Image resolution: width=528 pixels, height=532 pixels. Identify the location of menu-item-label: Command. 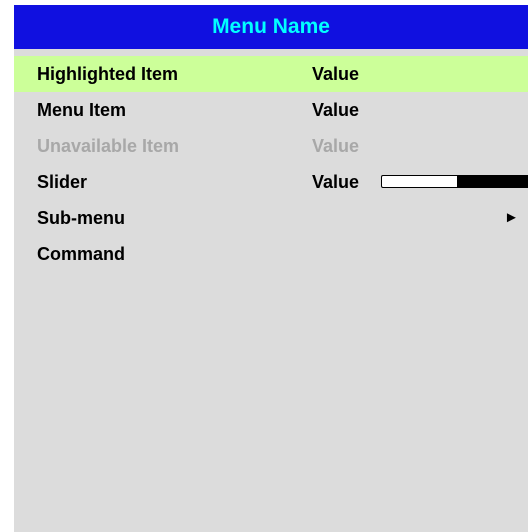
(81, 254).